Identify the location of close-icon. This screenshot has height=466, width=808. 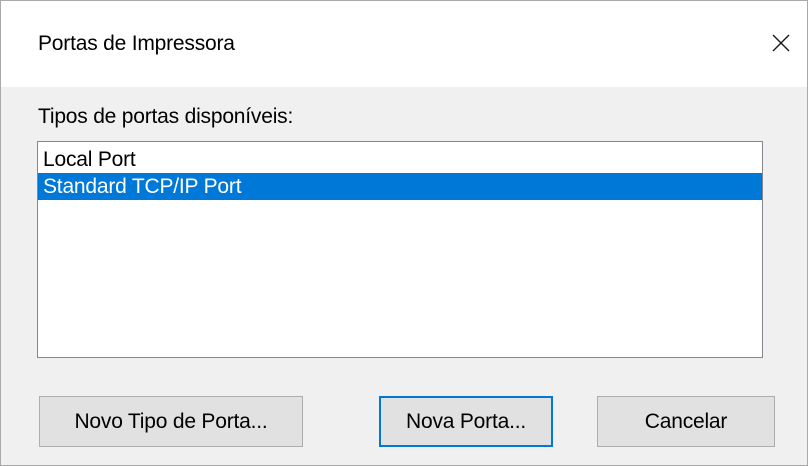
(781, 43).